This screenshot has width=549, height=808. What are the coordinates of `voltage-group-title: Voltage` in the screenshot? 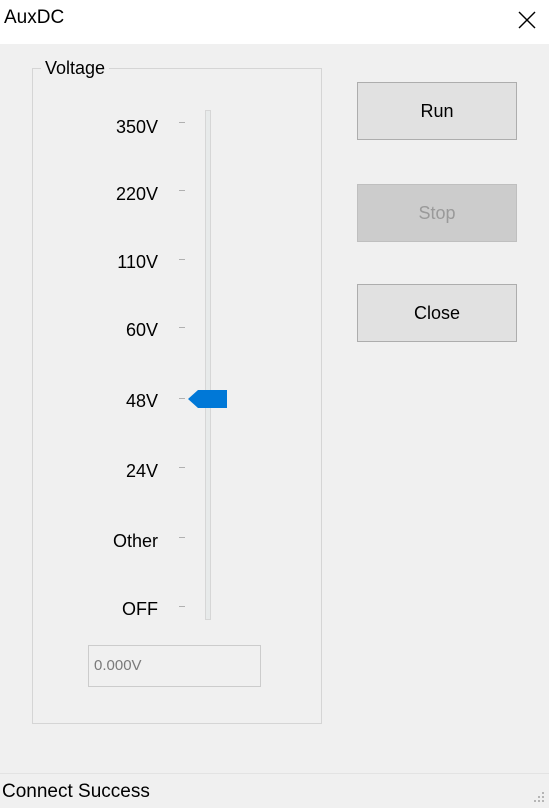 It's located at (75, 68).